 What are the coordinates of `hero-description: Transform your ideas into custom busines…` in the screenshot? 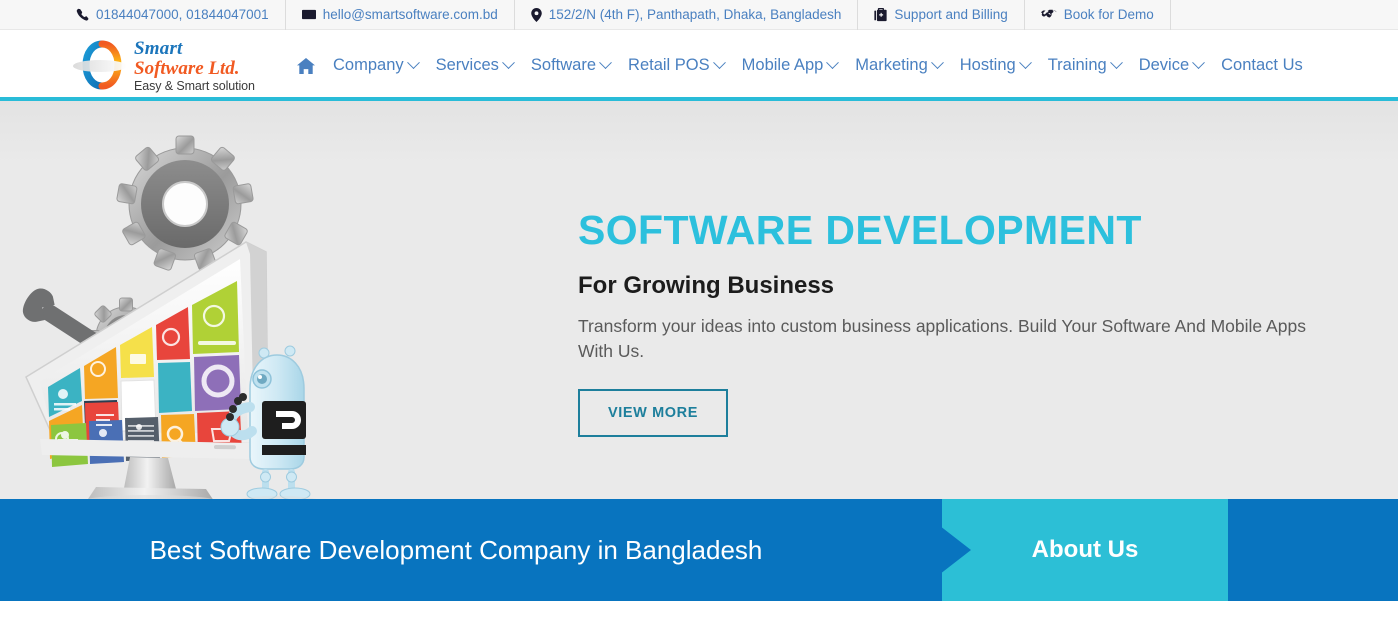 It's located at (942, 339).